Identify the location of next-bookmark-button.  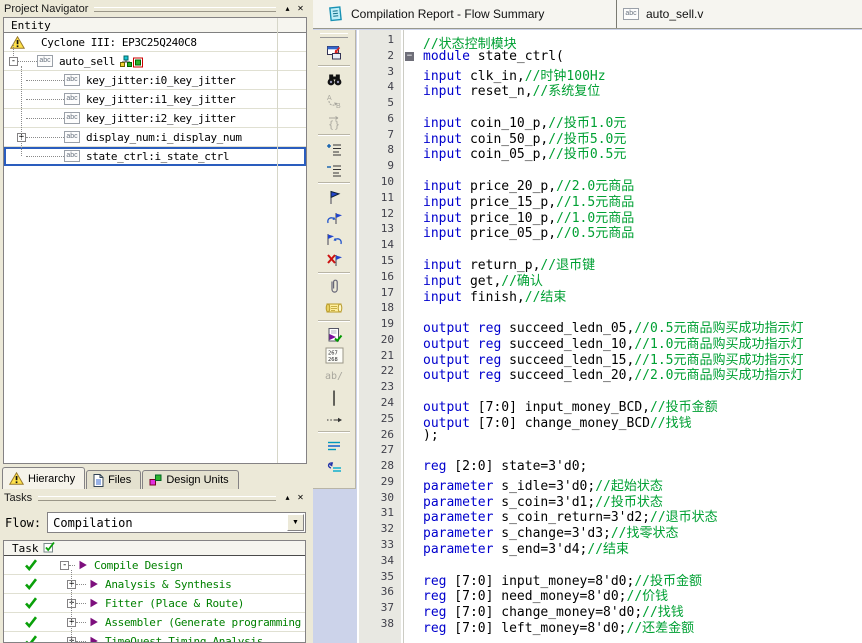
(334, 217).